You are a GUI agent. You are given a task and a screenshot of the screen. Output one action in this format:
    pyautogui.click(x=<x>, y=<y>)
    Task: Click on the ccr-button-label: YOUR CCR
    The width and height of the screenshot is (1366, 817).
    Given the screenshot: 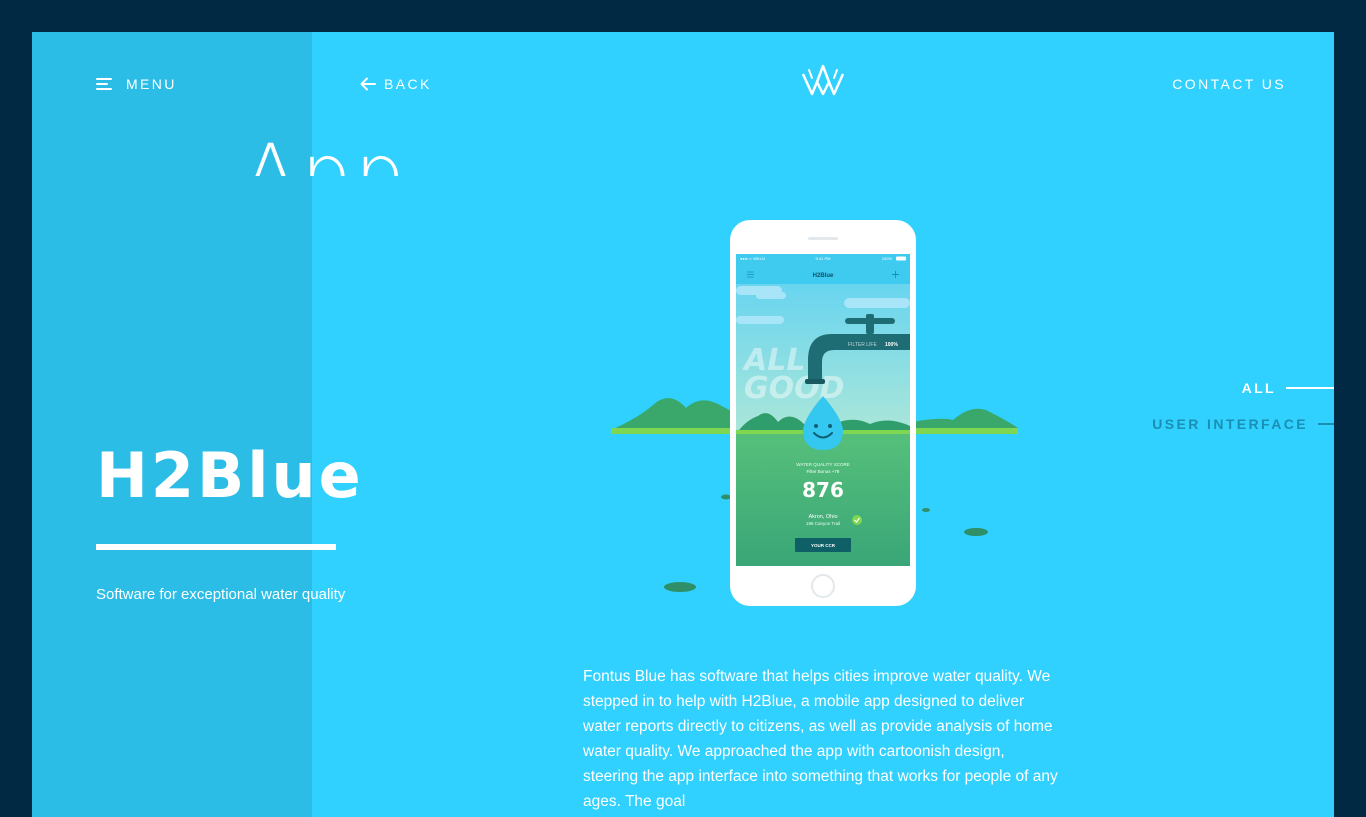 What is the action you would take?
    pyautogui.click(x=823, y=545)
    